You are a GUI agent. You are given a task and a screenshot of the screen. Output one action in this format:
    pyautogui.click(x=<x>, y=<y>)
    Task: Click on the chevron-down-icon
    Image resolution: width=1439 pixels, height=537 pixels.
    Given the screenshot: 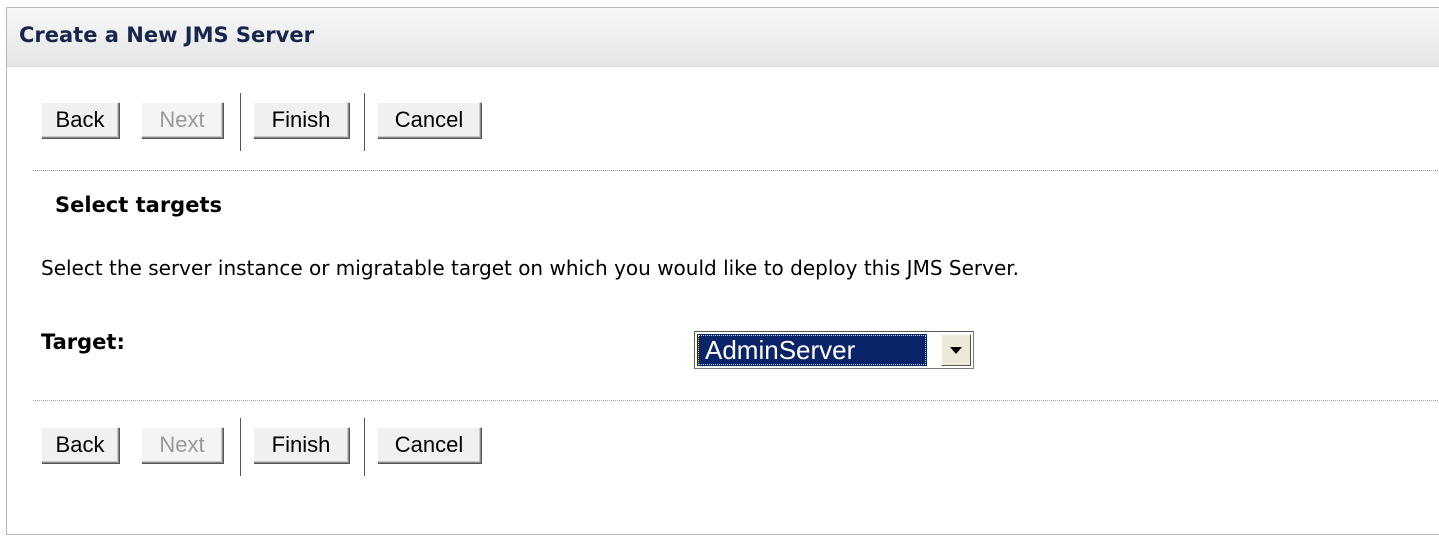 What is the action you would take?
    pyautogui.click(x=956, y=350)
    